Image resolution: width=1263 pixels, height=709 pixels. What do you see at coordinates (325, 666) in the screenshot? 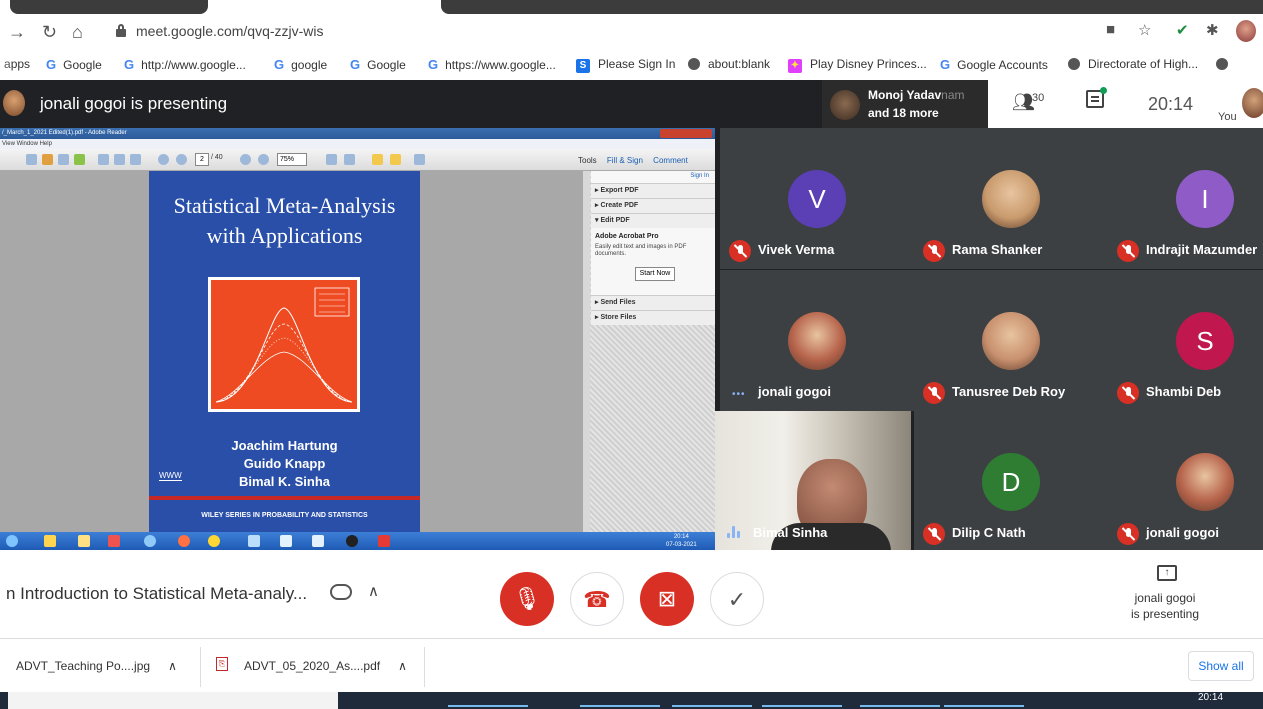
I see `download-item-2: ADVT_05_2020_As....pdf ∧` at bounding box center [325, 666].